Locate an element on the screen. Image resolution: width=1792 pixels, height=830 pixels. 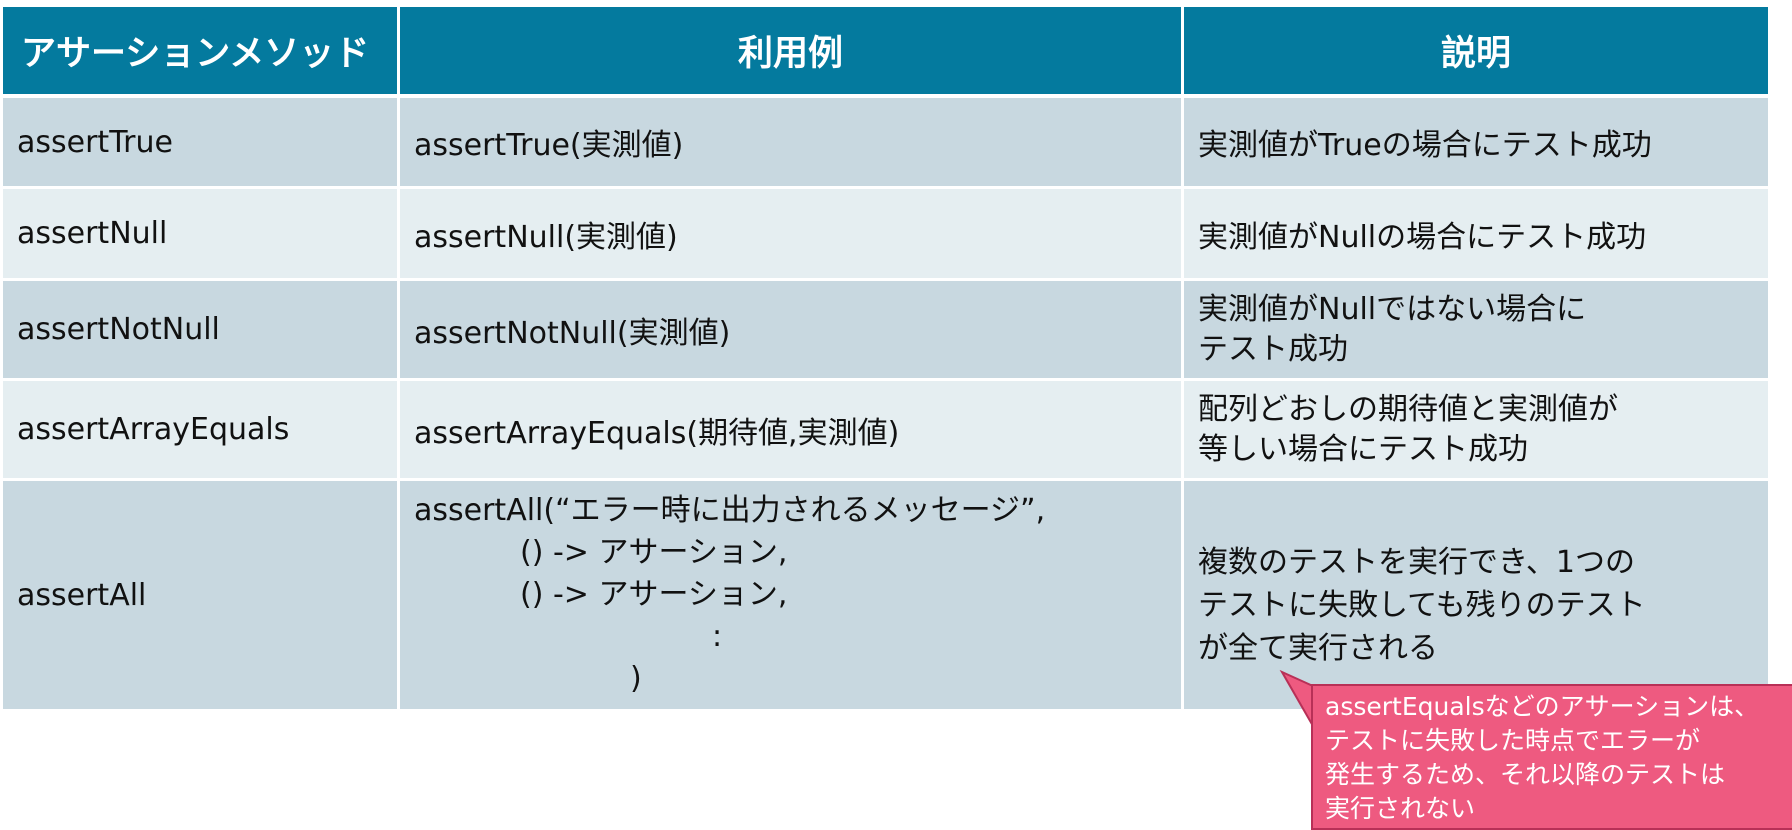
method-cell: assertNull is located at coordinates (201, 233).